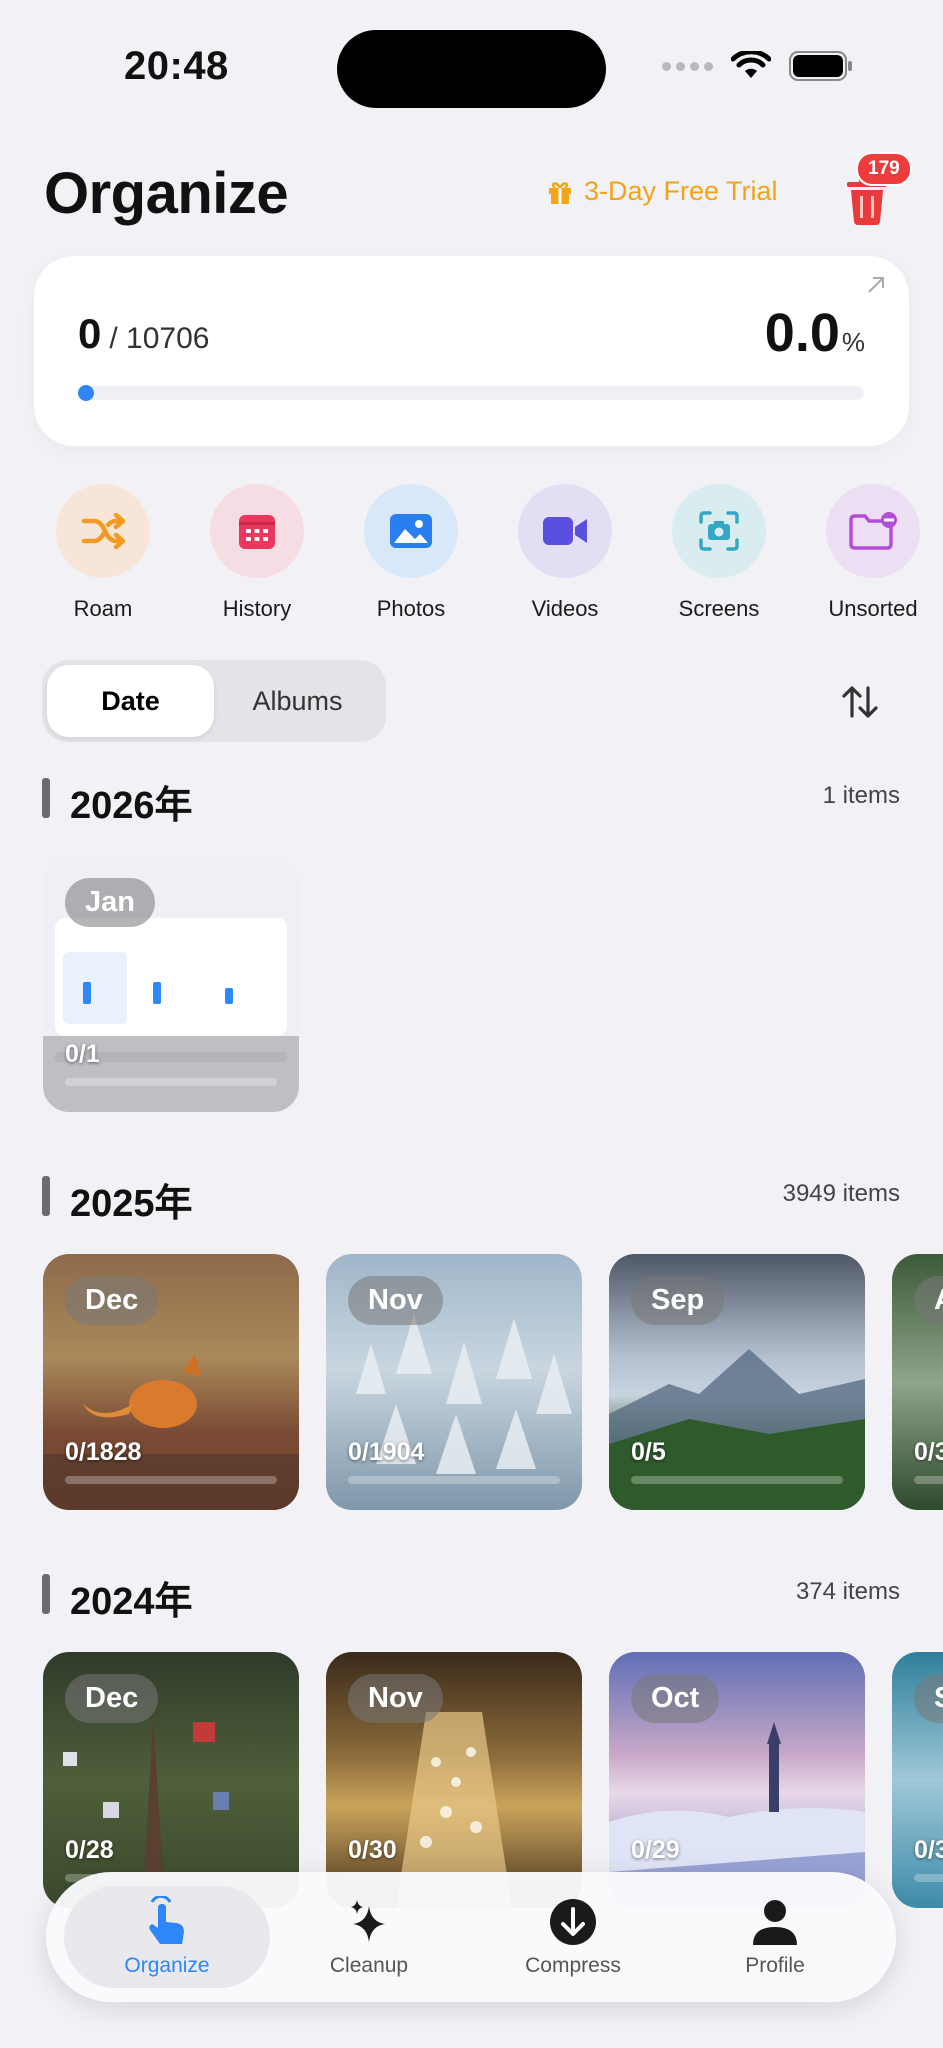 The image size is (943, 2048). I want to click on card-month-pill: A, so click(928, 1300).